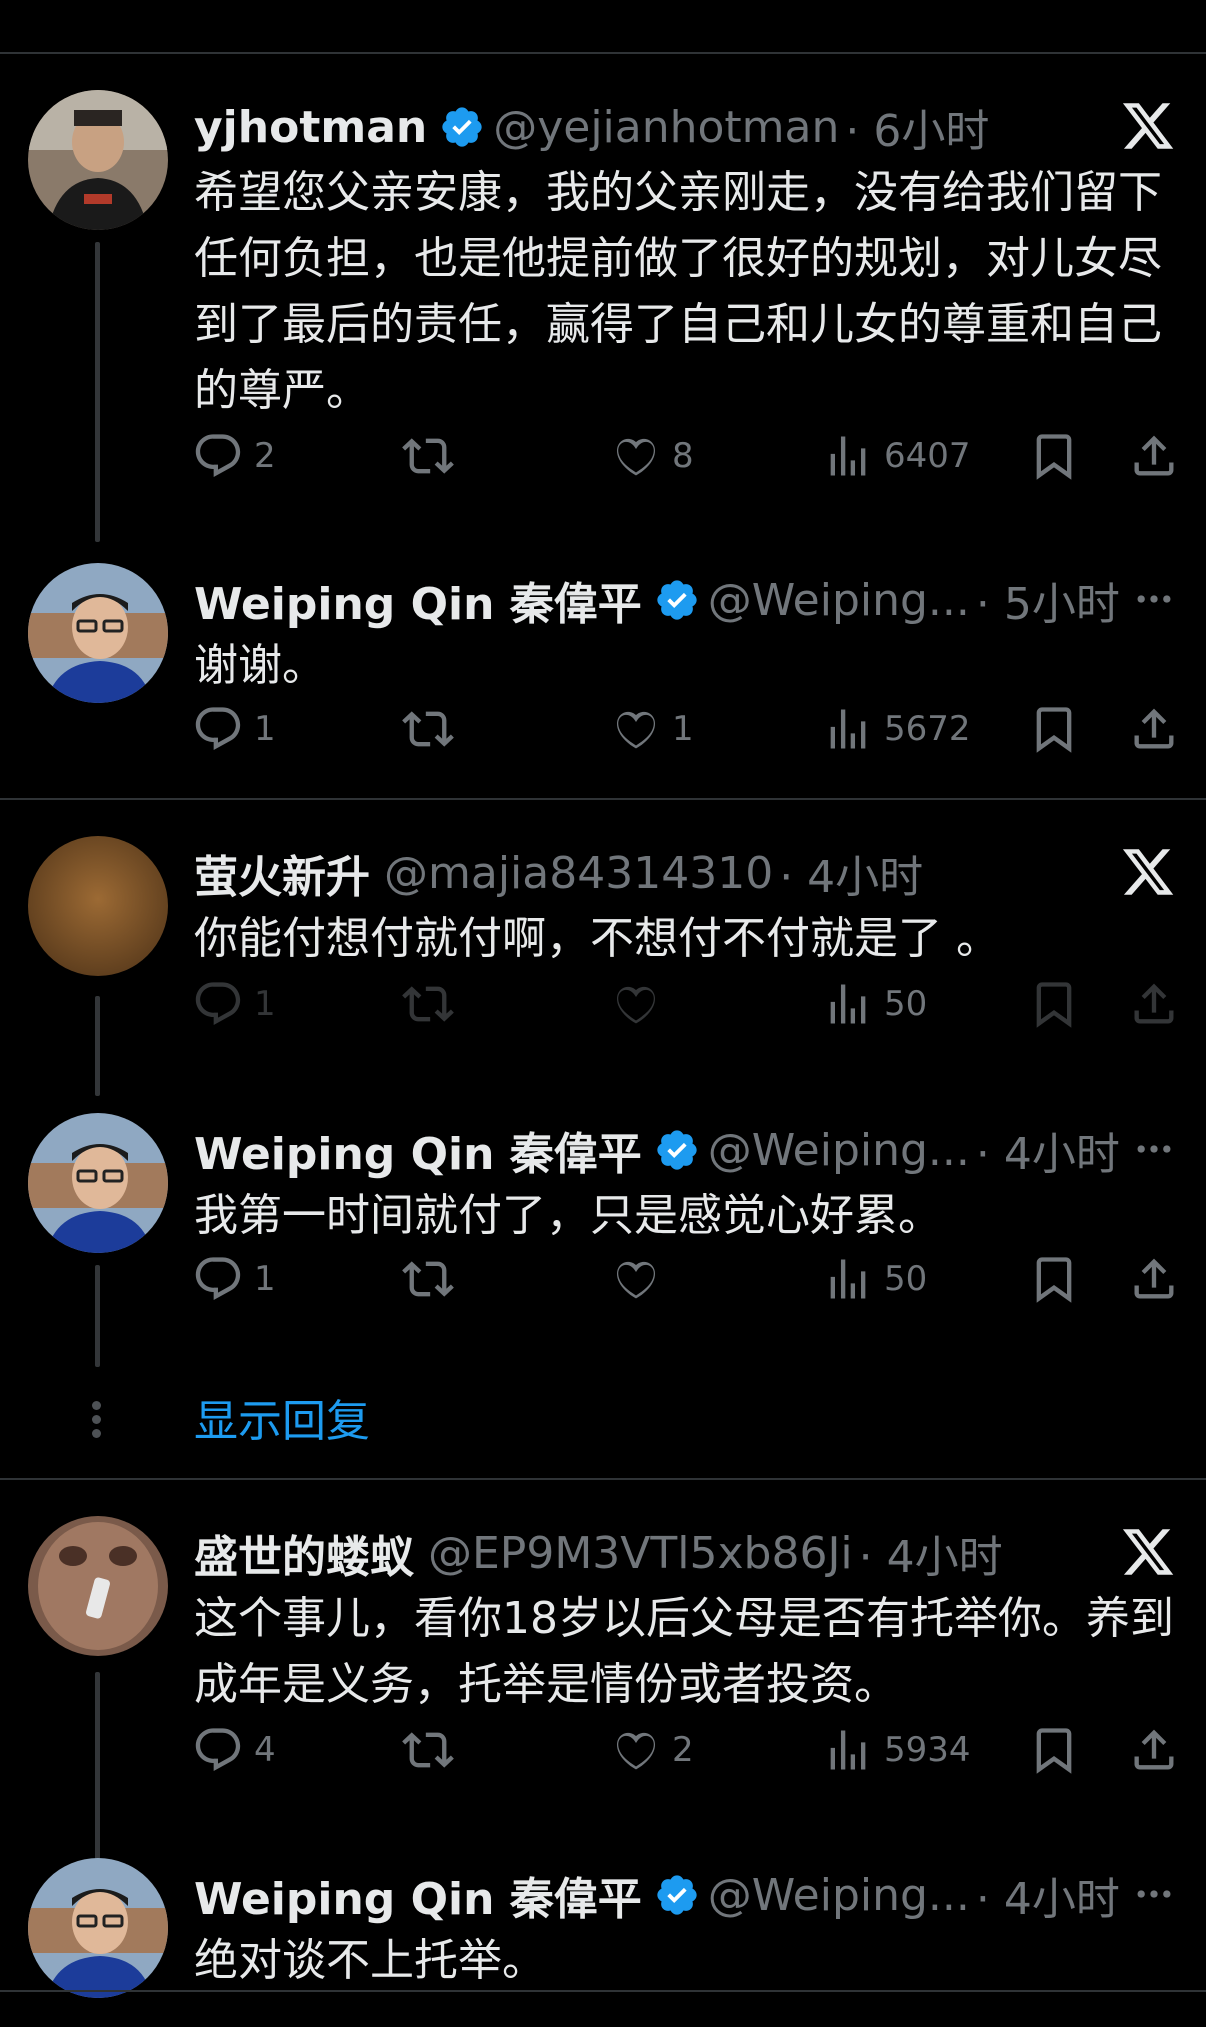  Describe the element at coordinates (265, 729) in the screenshot. I see `reply-count: 1` at that location.